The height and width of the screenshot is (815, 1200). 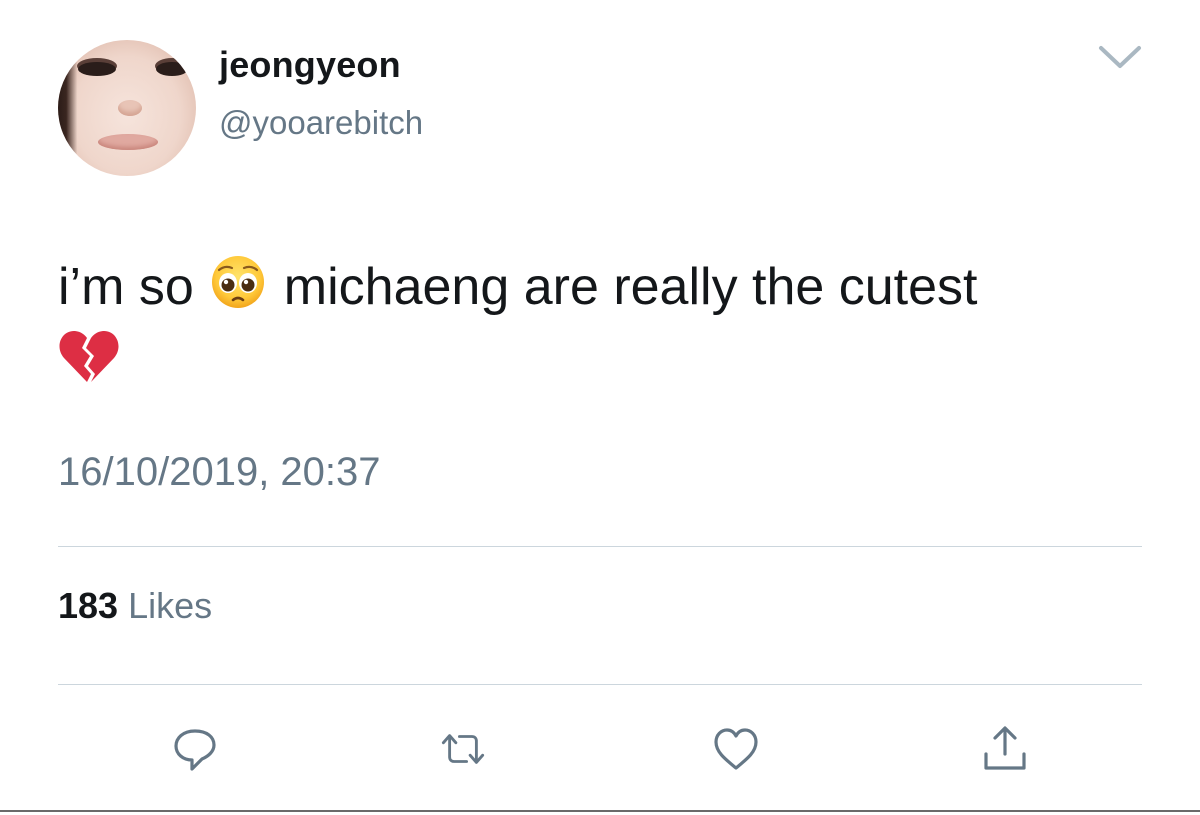 What do you see at coordinates (89, 356) in the screenshot?
I see `broken-heart-icon` at bounding box center [89, 356].